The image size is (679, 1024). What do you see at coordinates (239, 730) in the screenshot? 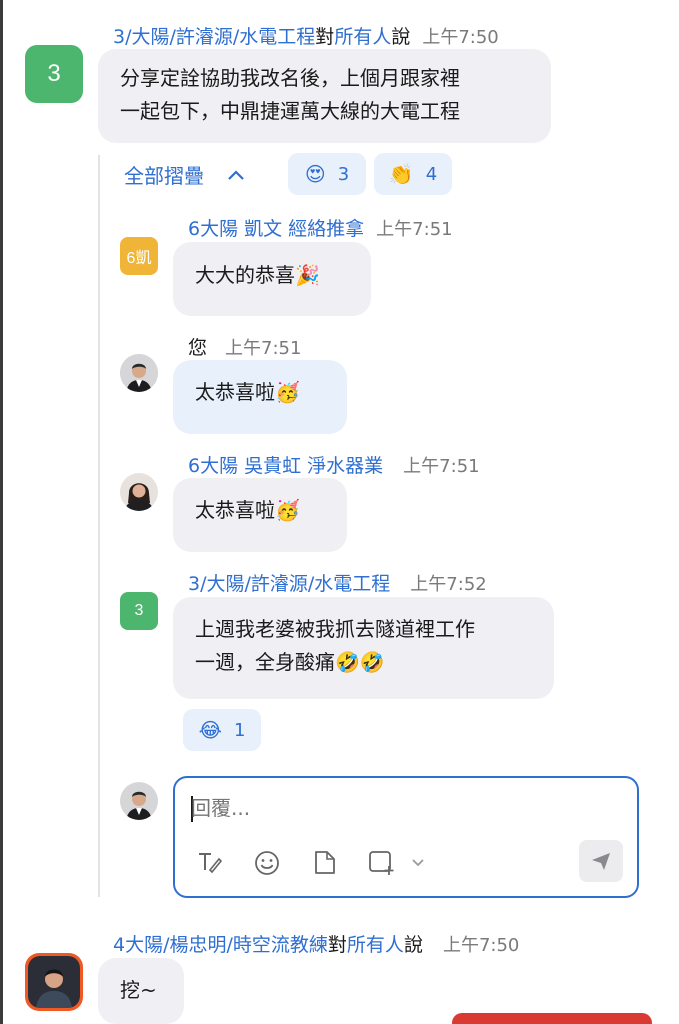
I see `reaction-count: 1` at bounding box center [239, 730].